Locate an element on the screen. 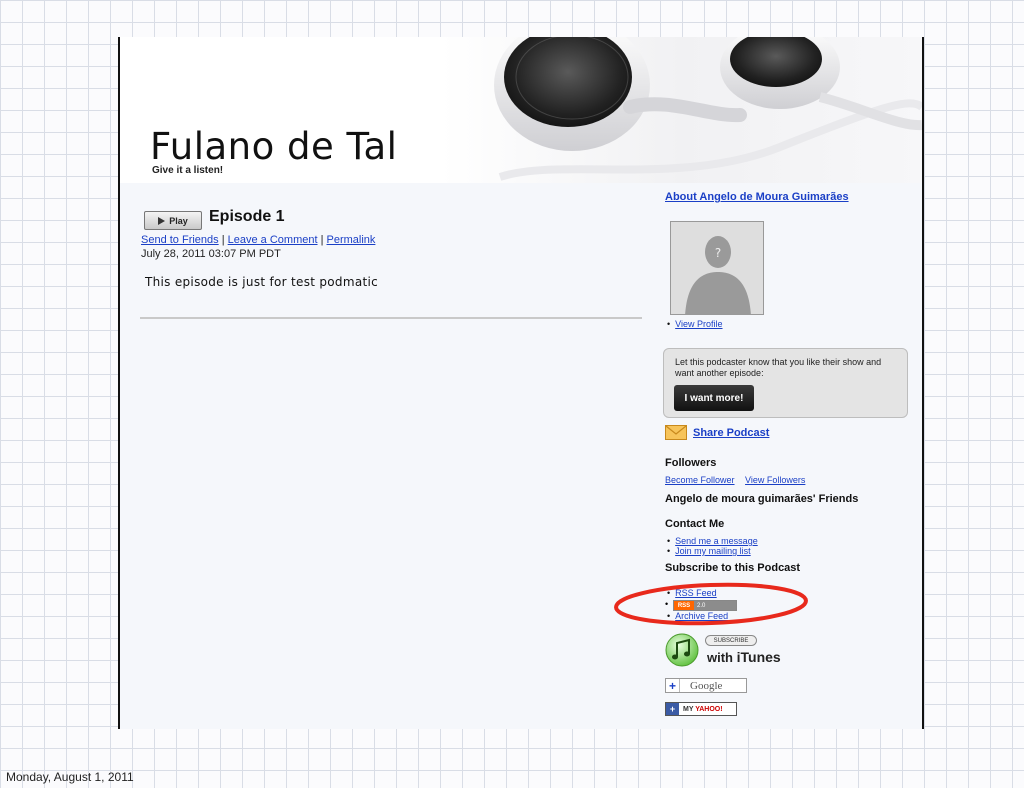 This screenshot has width=1024, height=788. archive-feed-item: Archive Feed is located at coordinates (697, 616).